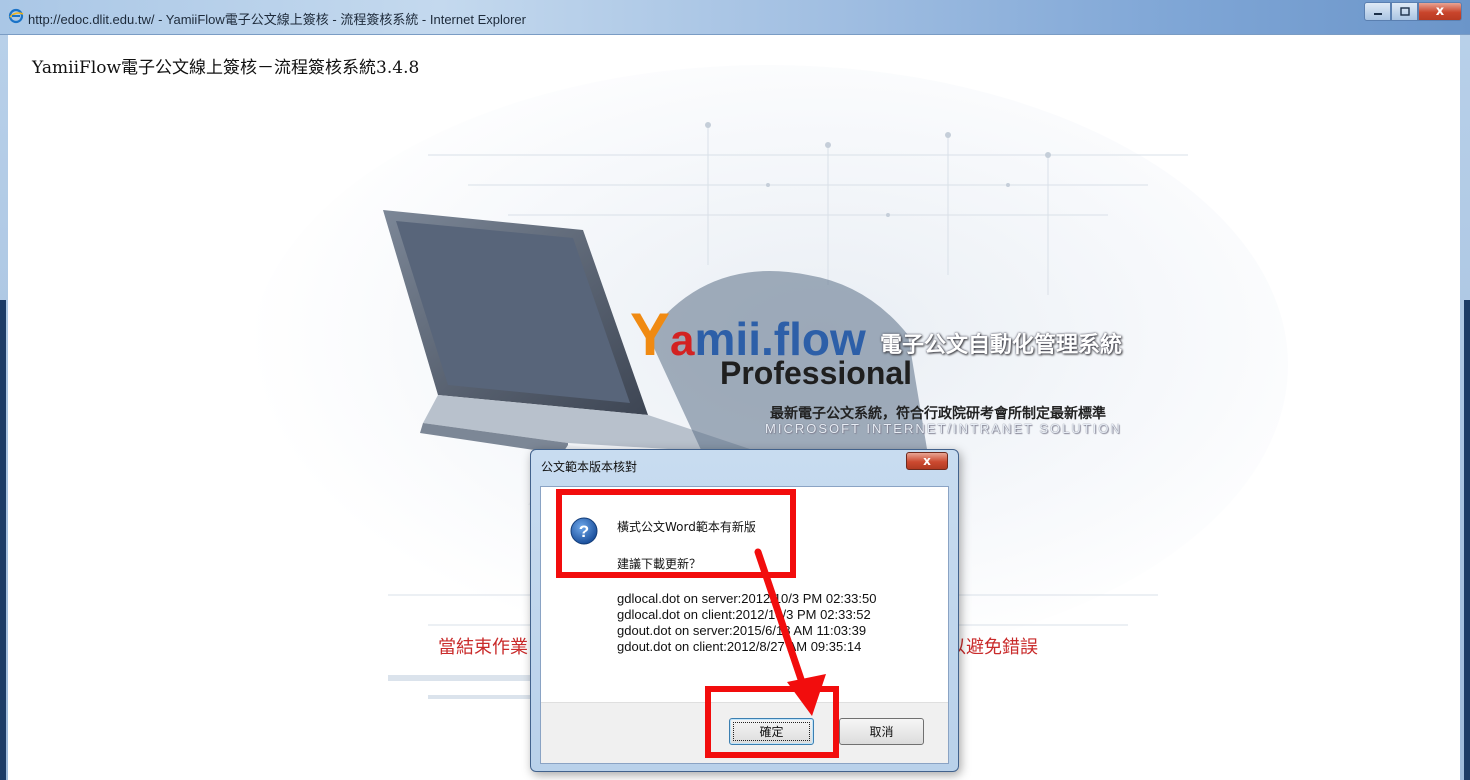  I want to click on window-close-button: x, so click(1440, 11).